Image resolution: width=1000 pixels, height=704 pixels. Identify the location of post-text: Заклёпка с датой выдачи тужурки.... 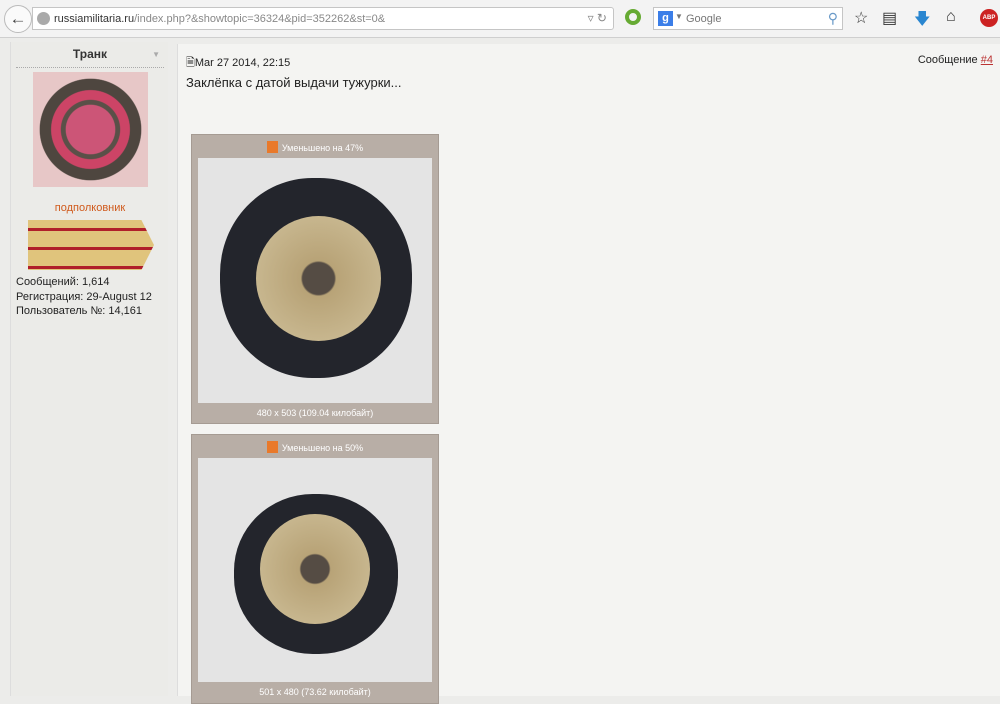
(294, 82).